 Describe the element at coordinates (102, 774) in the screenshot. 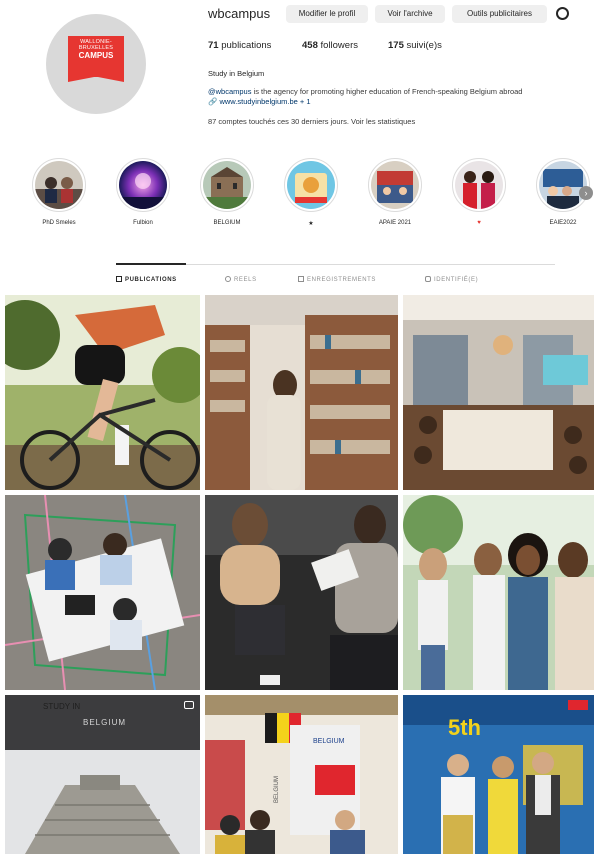

I see `post-study-in-belgium-pyramid: STUDY IN BELGIUM` at that location.